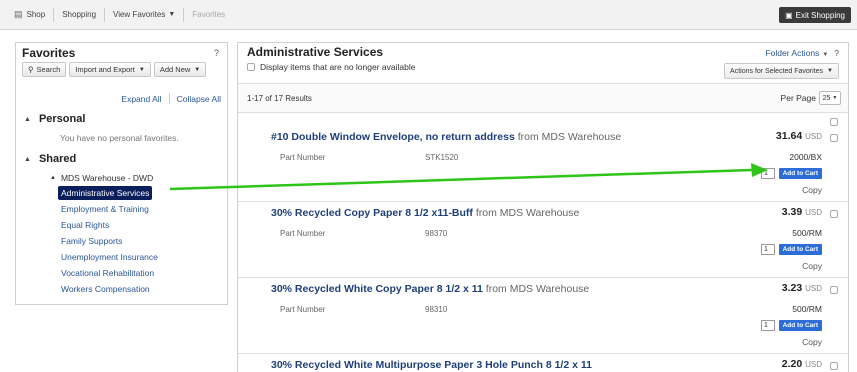  What do you see at coordinates (759, 170) in the screenshot?
I see `arrow-head` at bounding box center [759, 170].